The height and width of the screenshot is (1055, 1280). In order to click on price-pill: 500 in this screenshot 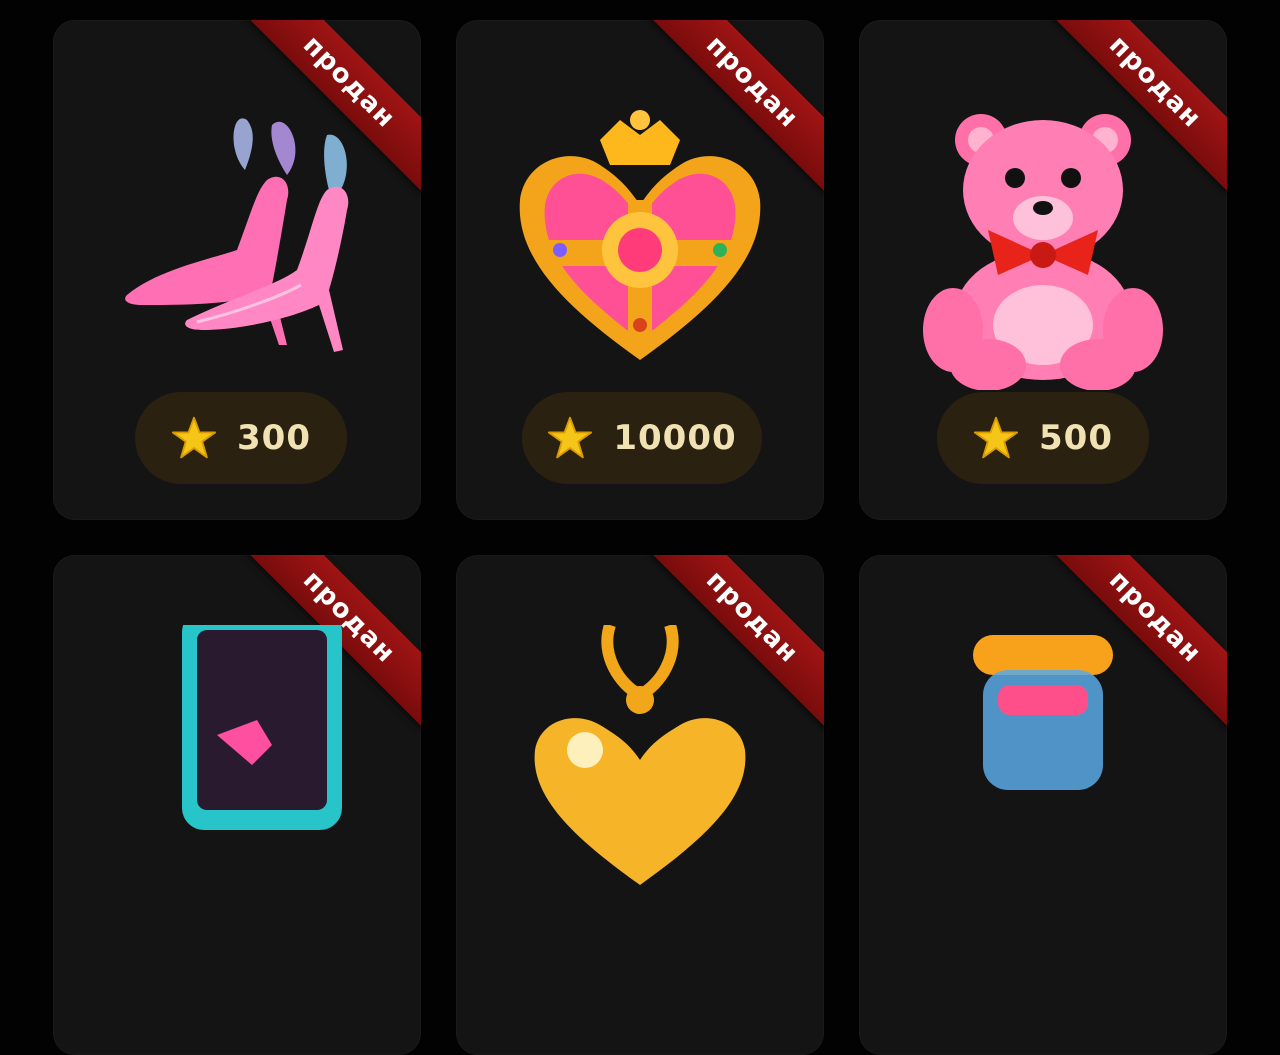, I will do `click(1043, 438)`.